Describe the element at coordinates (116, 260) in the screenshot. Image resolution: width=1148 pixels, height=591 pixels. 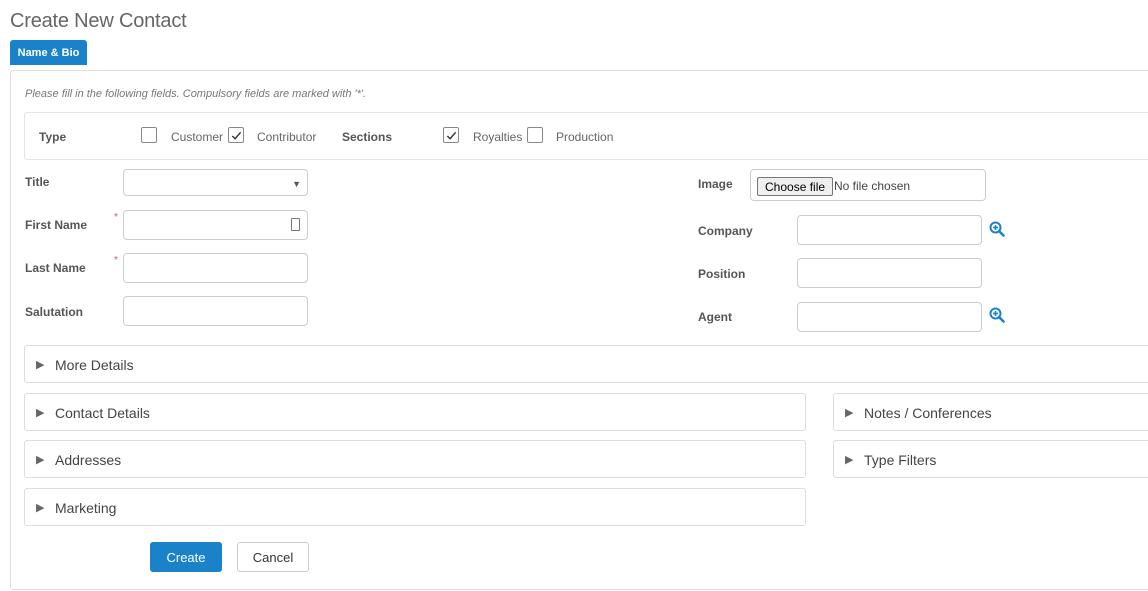
I see `last-name-required-mark: *` at that location.